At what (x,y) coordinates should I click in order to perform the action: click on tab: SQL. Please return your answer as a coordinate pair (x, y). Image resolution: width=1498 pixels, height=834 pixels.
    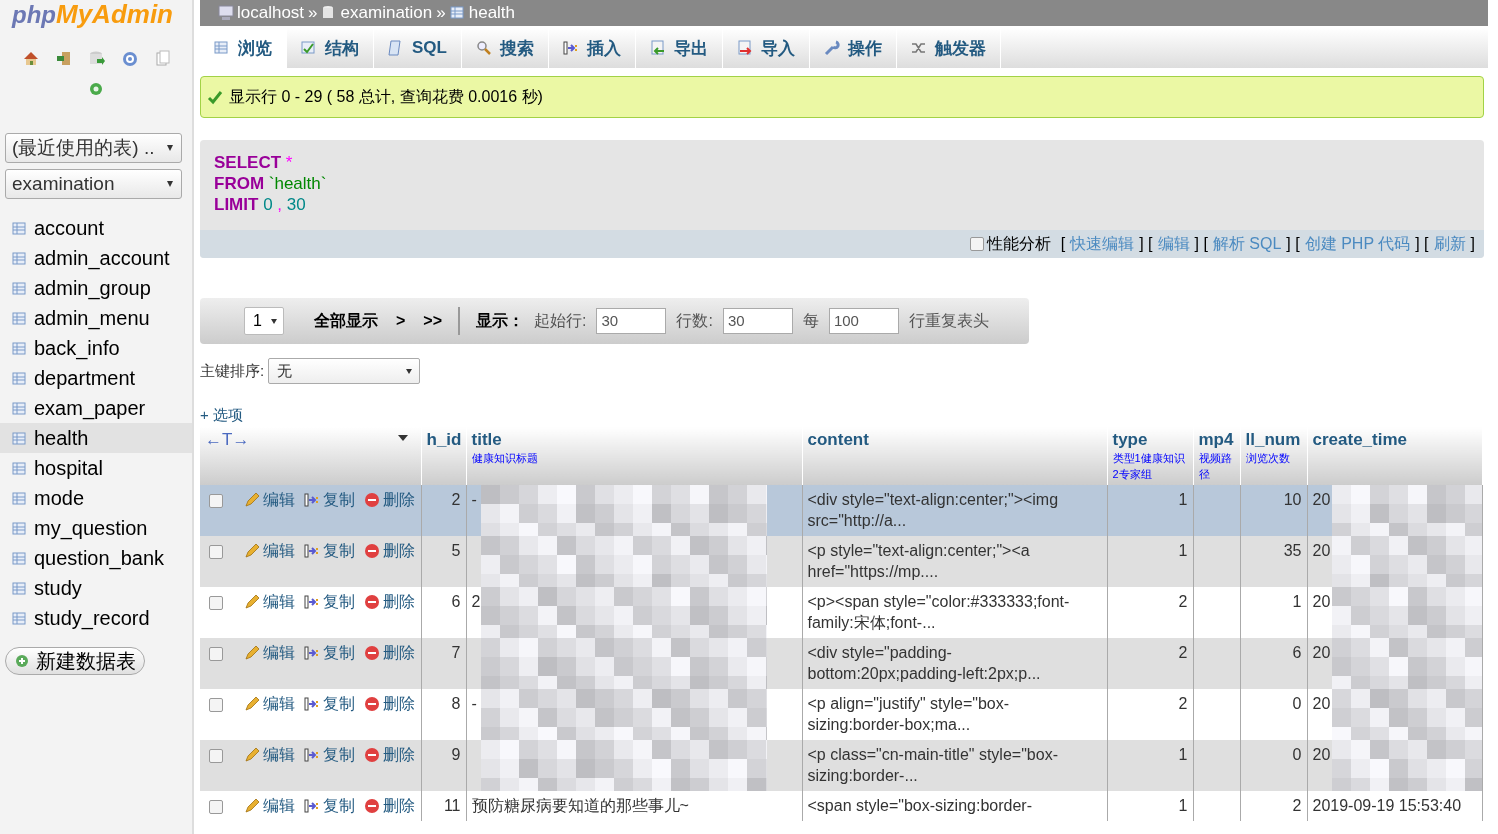
    Looking at the image, I should click on (418, 48).